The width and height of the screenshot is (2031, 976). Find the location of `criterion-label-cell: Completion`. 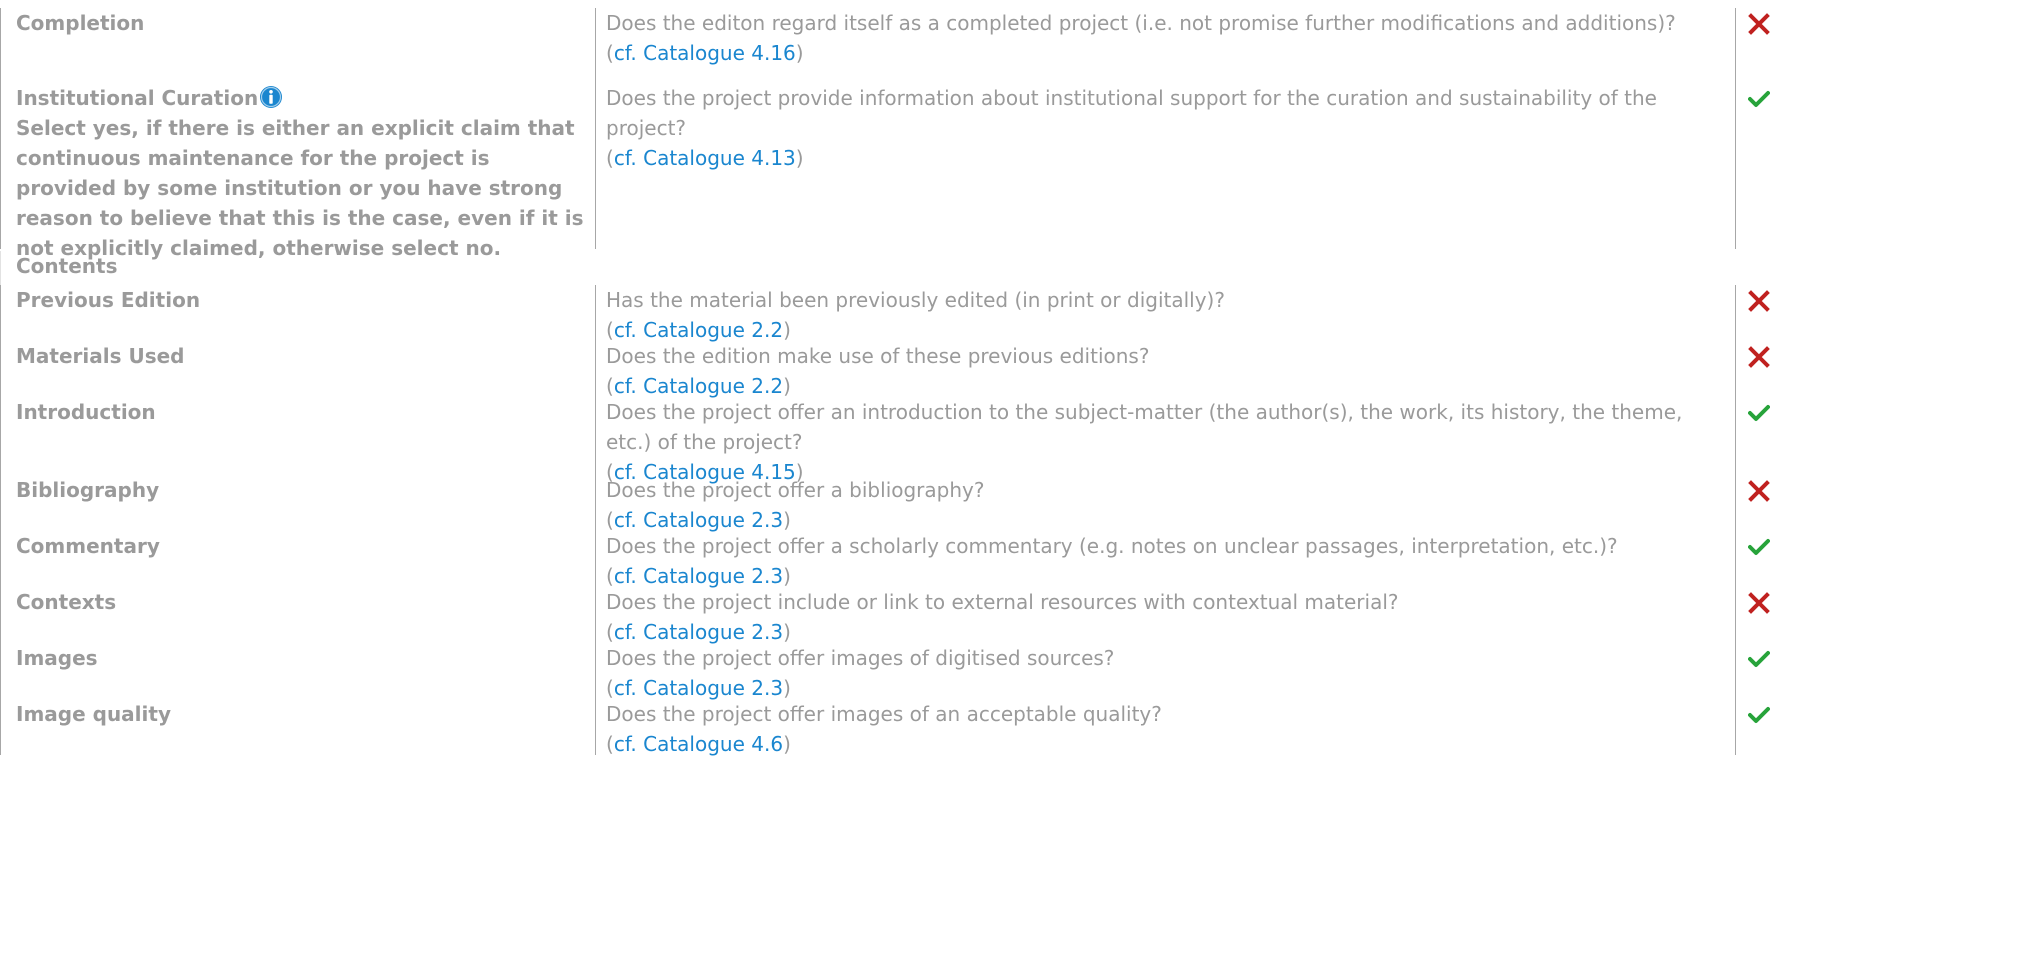

criterion-label-cell: Completion is located at coordinates (297, 45).